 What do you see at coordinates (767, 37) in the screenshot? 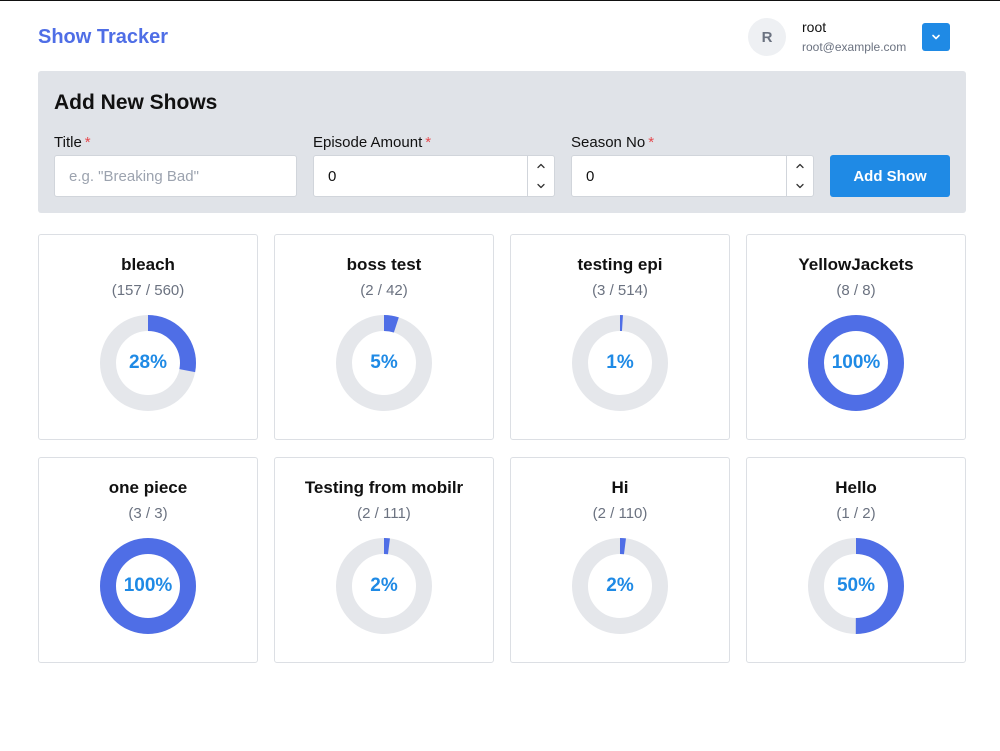
I see `avatar: R` at bounding box center [767, 37].